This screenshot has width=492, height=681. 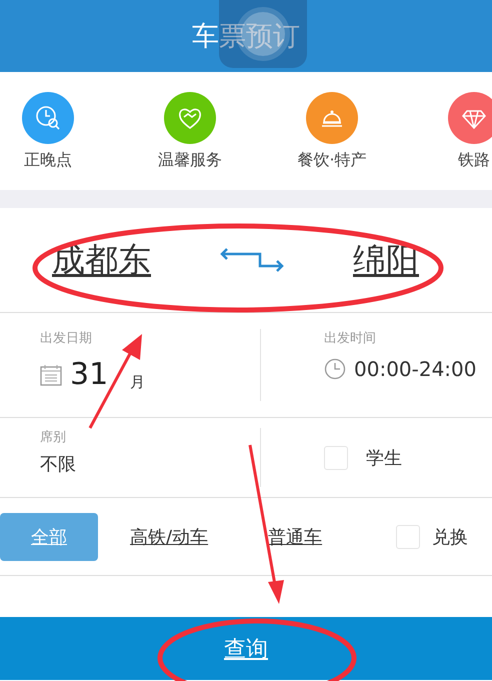 I want to click on student-checkbox, so click(x=336, y=458).